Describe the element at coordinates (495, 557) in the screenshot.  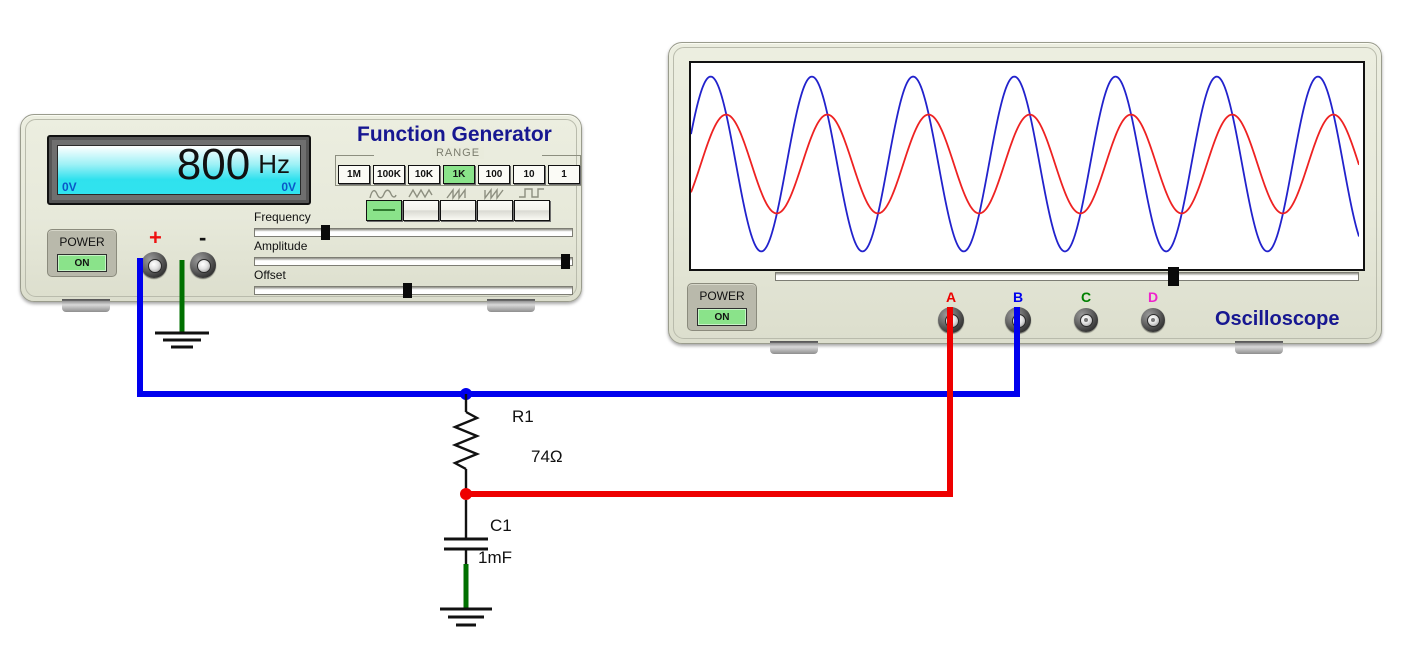
I see `component-value-c1: 1mF` at that location.